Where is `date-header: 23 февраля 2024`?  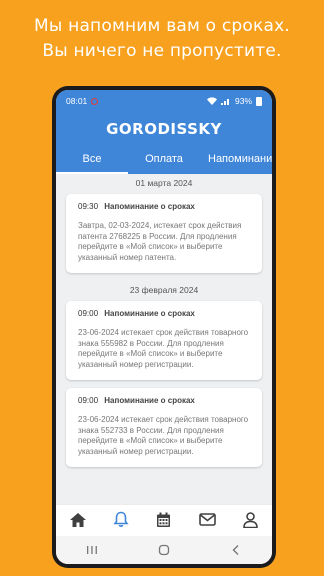 date-header: 23 февраля 2024 is located at coordinates (164, 290).